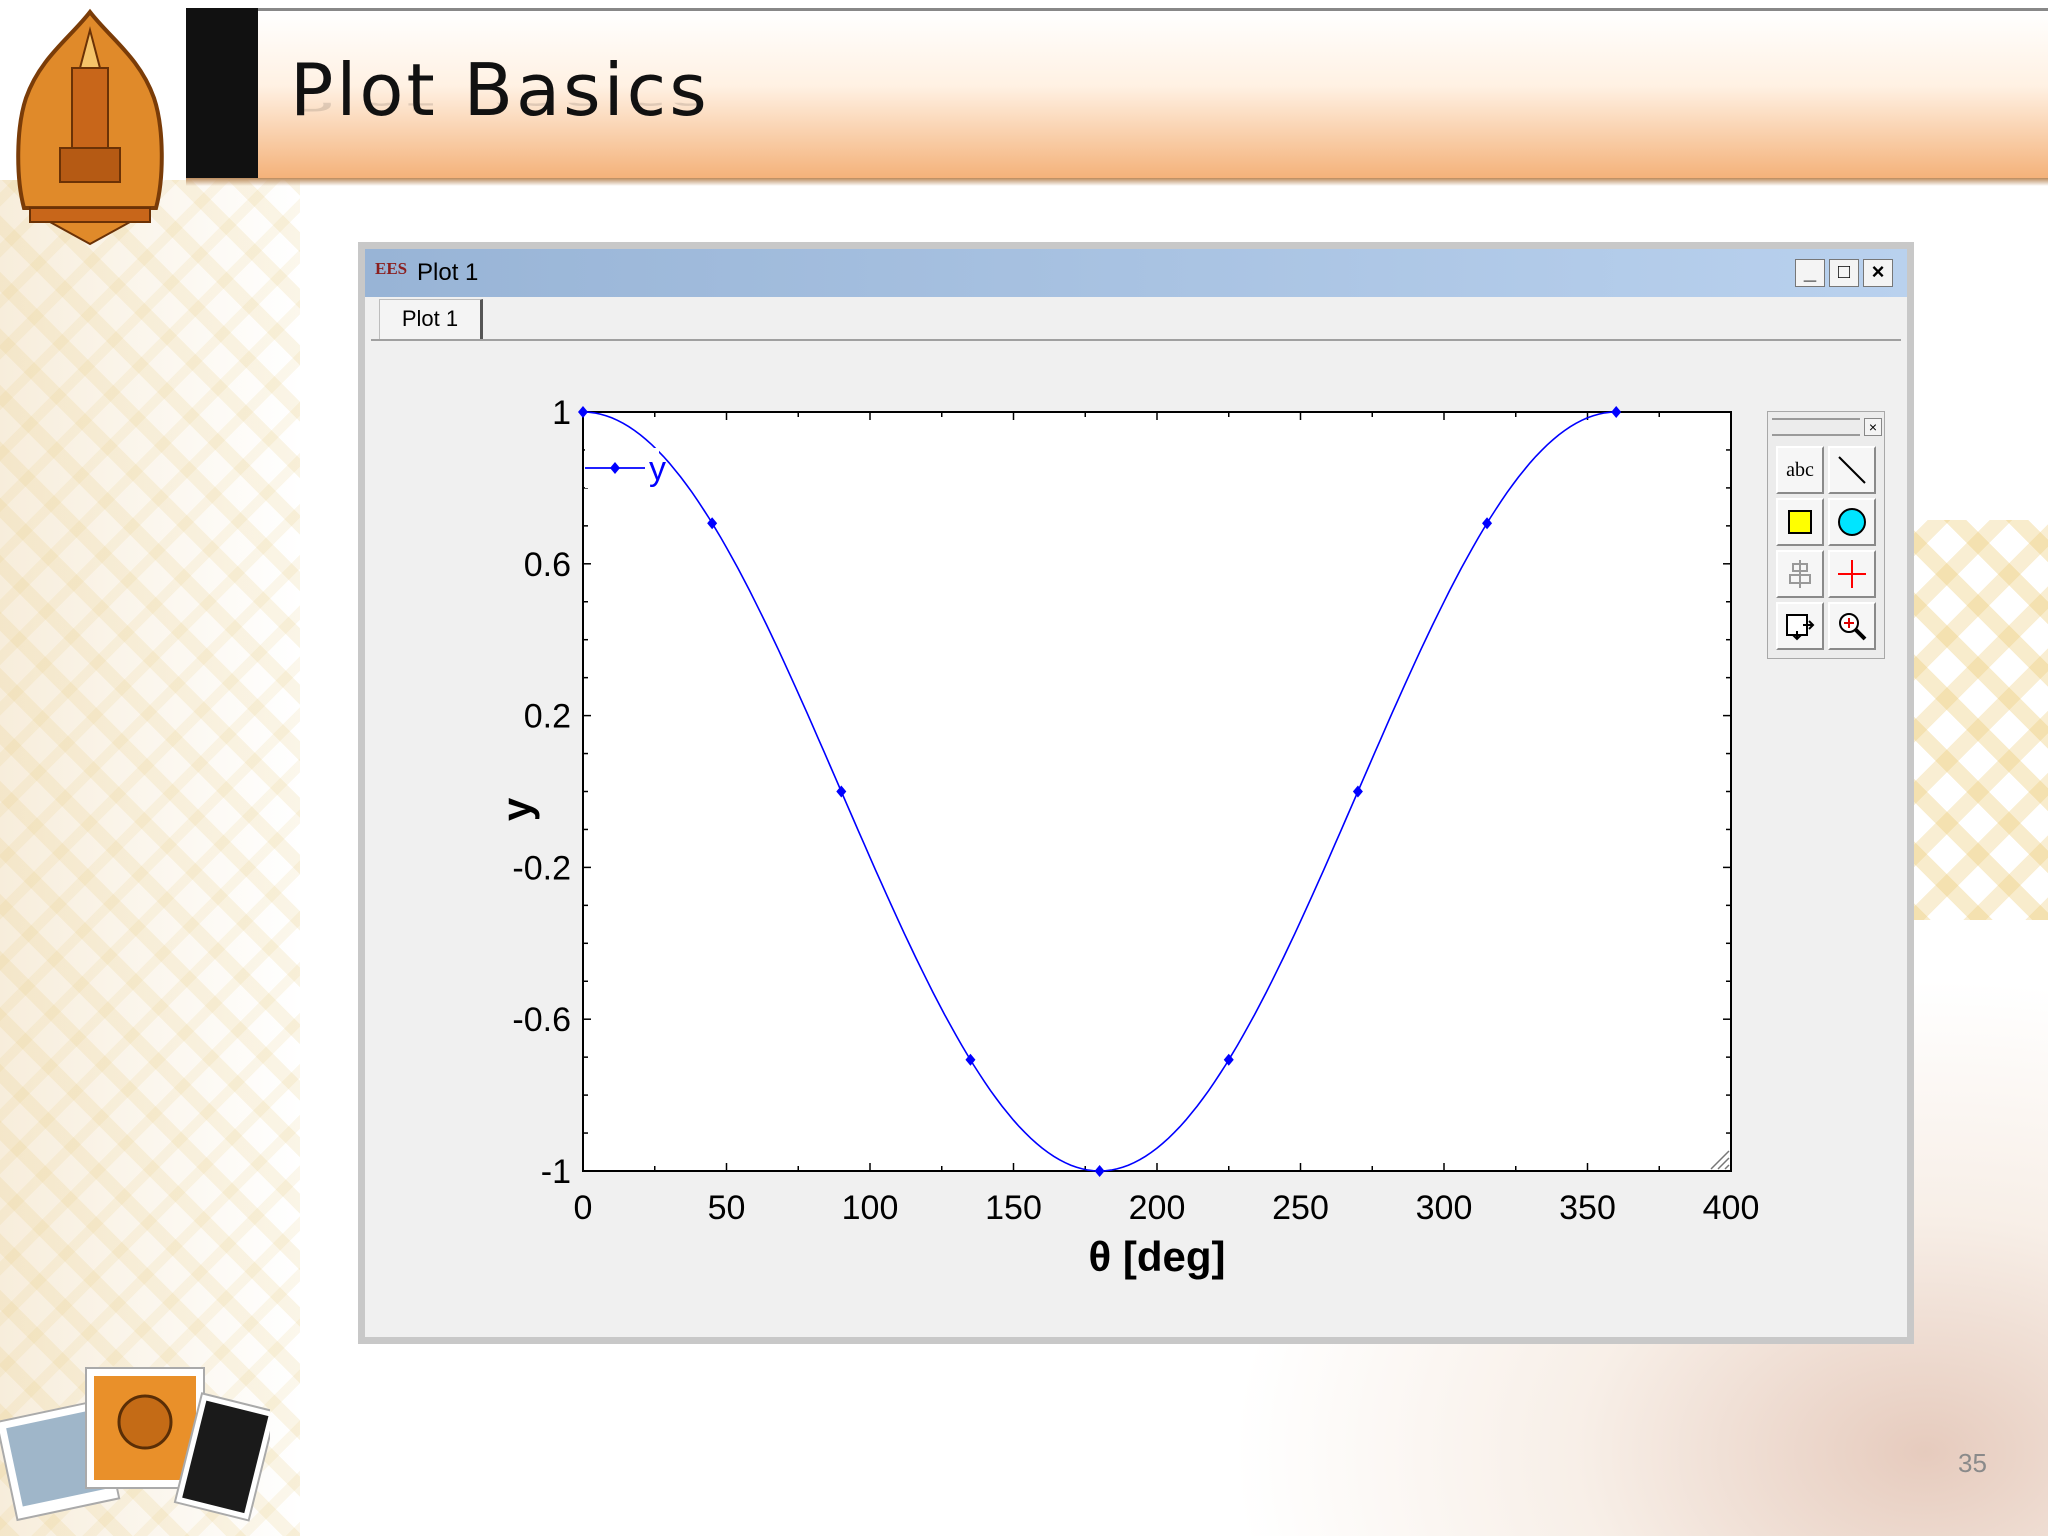 The width and height of the screenshot is (2048, 1536). I want to click on y-tick-label: -0.2, so click(541, 868).